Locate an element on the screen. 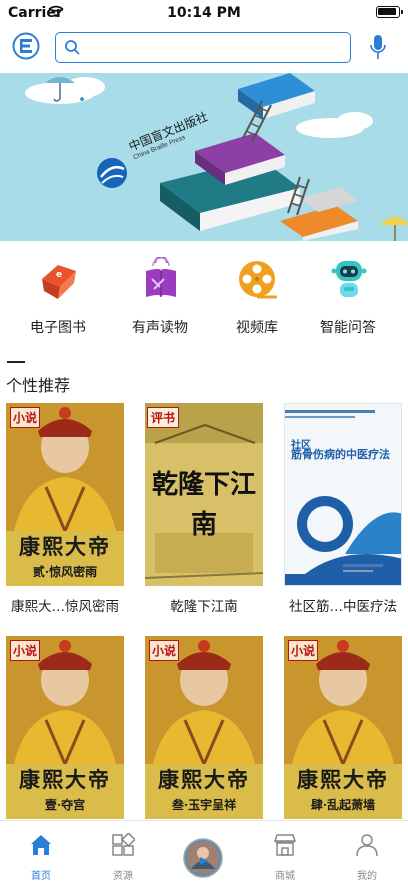 This screenshot has height=883, width=408. menu-item-qa: 智能问答 is located at coordinates (348, 297).